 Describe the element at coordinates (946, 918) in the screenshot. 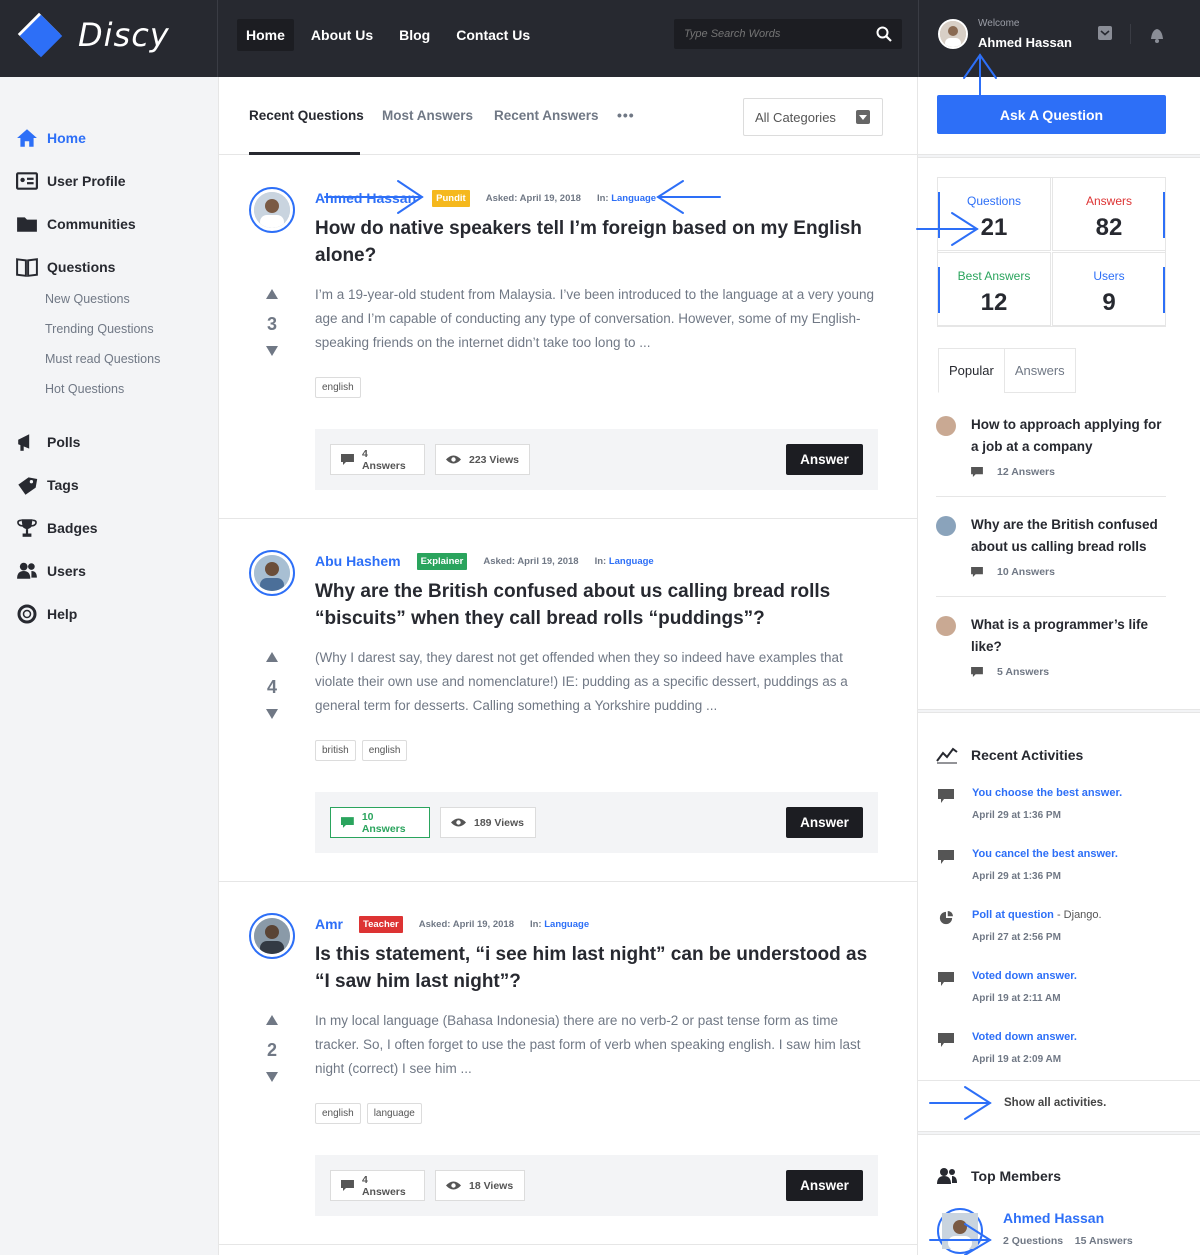

I see `pie-chart-icon` at that location.